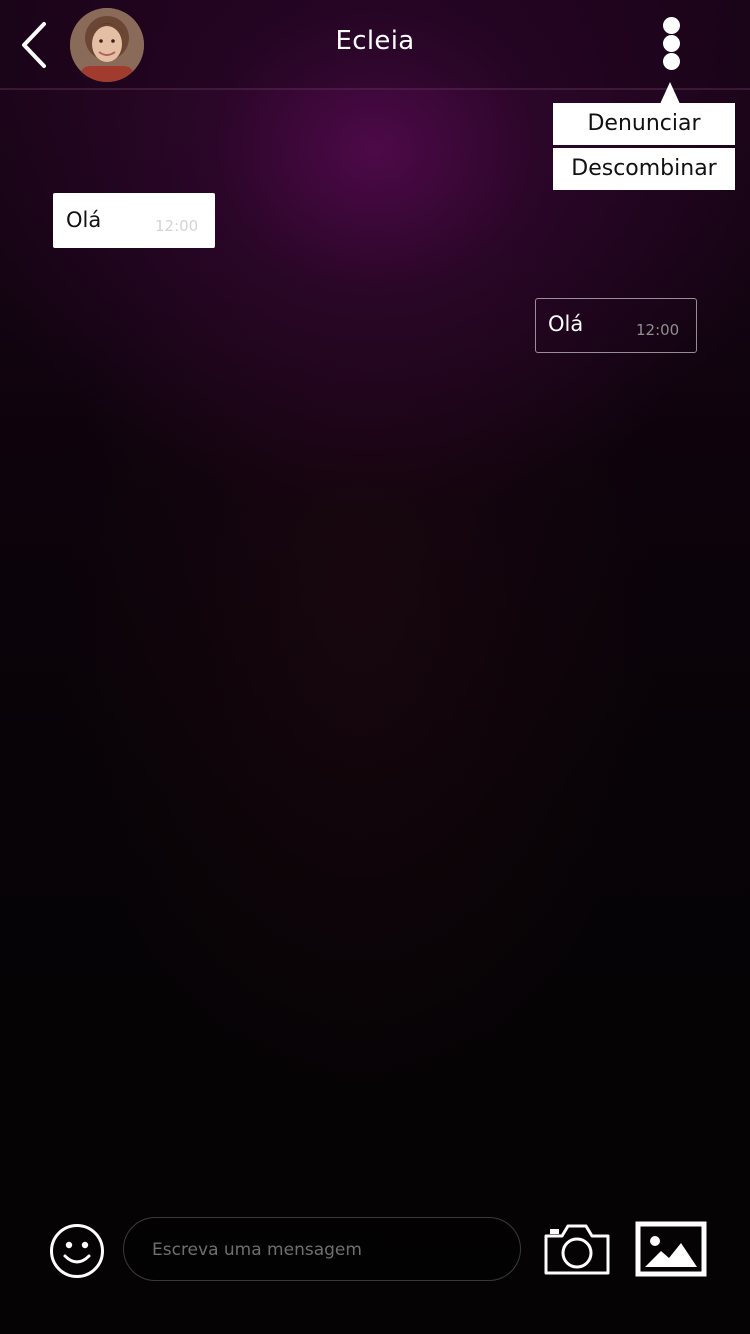 Image resolution: width=750 pixels, height=1334 pixels. I want to click on gallery-button, so click(671, 1249).